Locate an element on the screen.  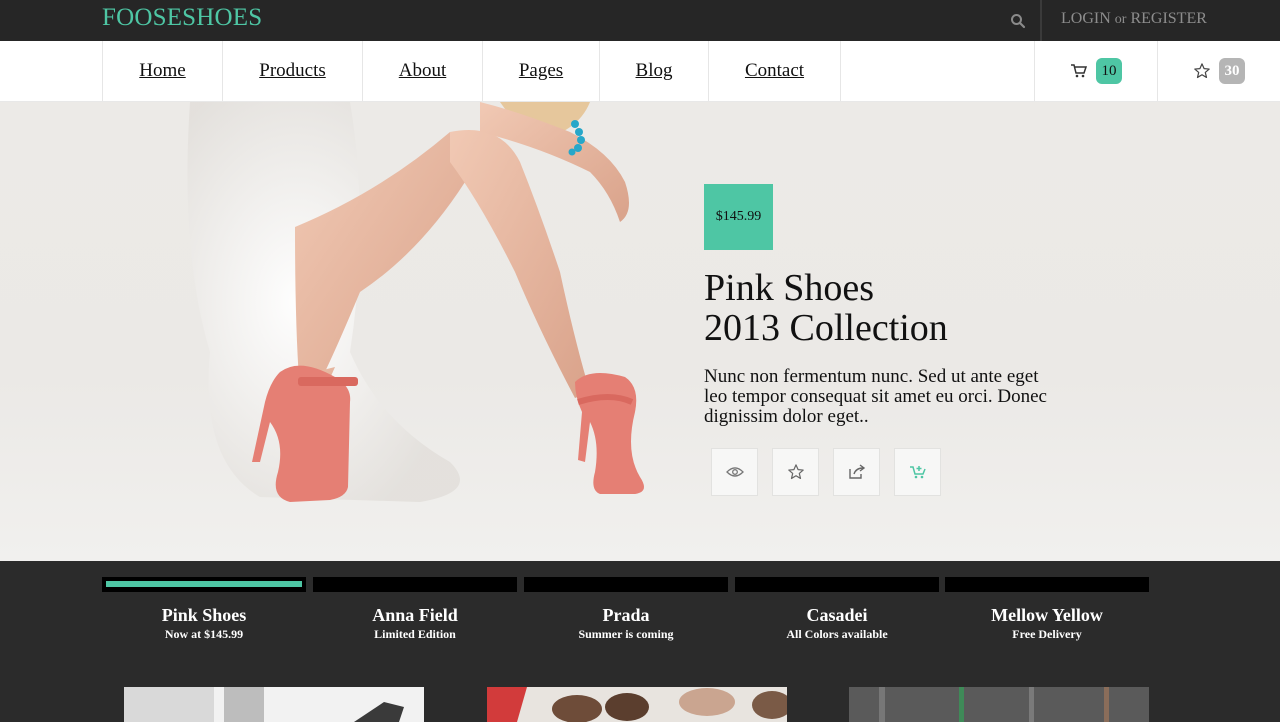
share-icon is located at coordinates (856, 471).